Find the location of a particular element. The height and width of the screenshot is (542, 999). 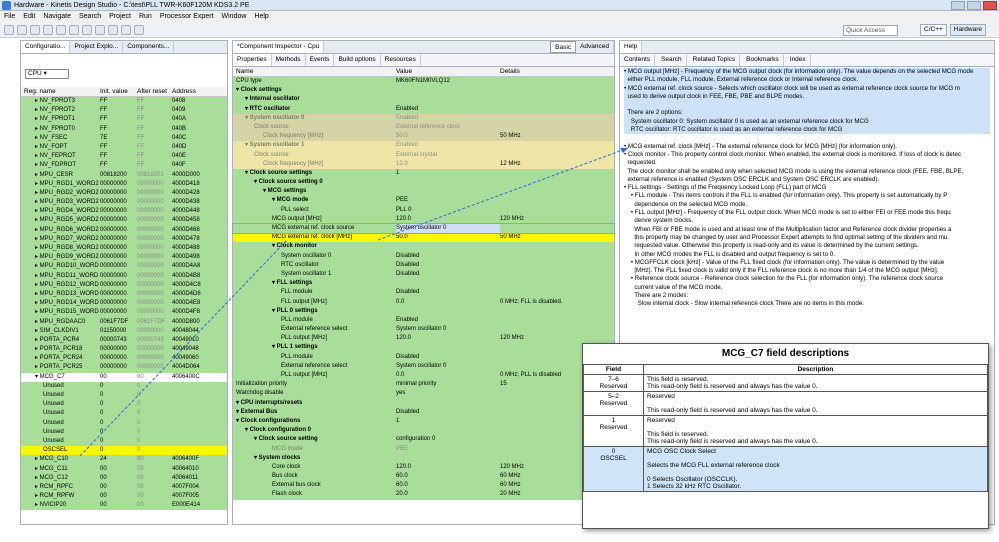

tab-component-inspector: *Component Inspector - Cpu is located at coordinates (279, 47).